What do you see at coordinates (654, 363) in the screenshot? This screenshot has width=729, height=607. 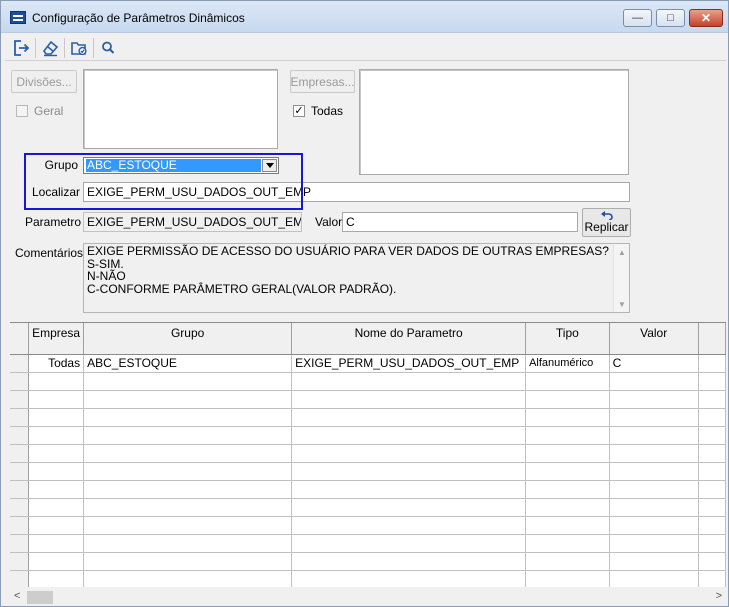 I see `cell-value: C` at bounding box center [654, 363].